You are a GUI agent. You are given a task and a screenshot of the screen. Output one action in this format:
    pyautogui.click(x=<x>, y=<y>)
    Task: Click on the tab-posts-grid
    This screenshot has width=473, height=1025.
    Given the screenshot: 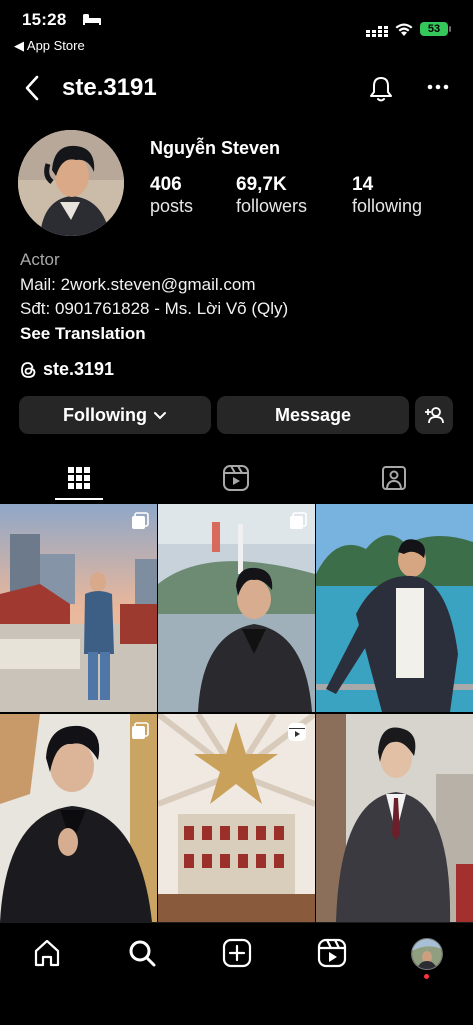 What is the action you would take?
    pyautogui.click(x=79, y=478)
    